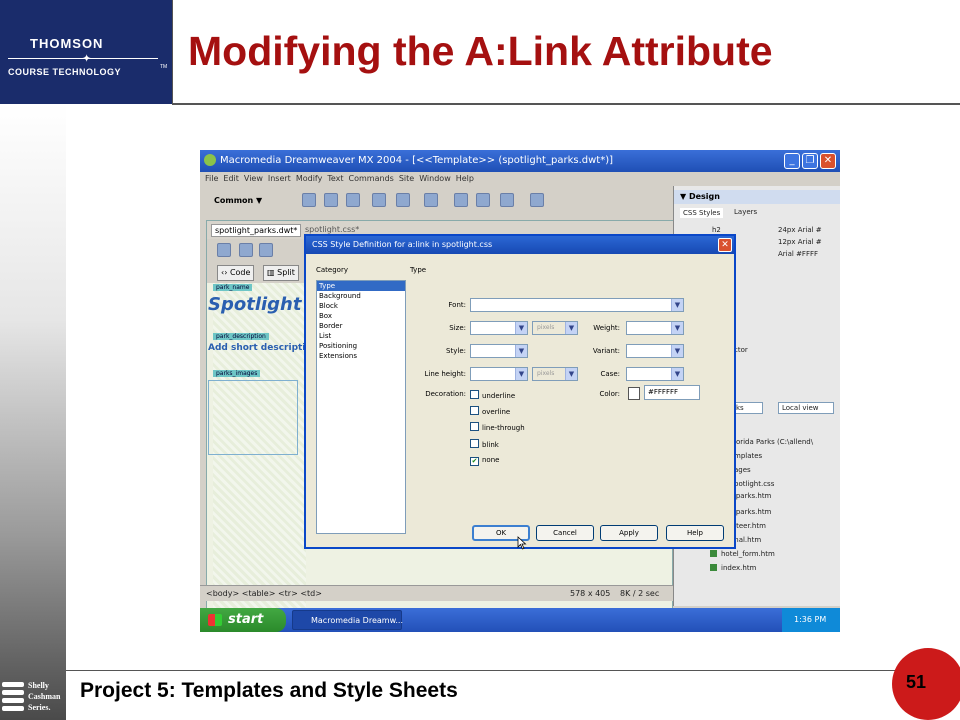 The height and width of the screenshot is (720, 960). I want to click on media-icon, so click(431, 200).